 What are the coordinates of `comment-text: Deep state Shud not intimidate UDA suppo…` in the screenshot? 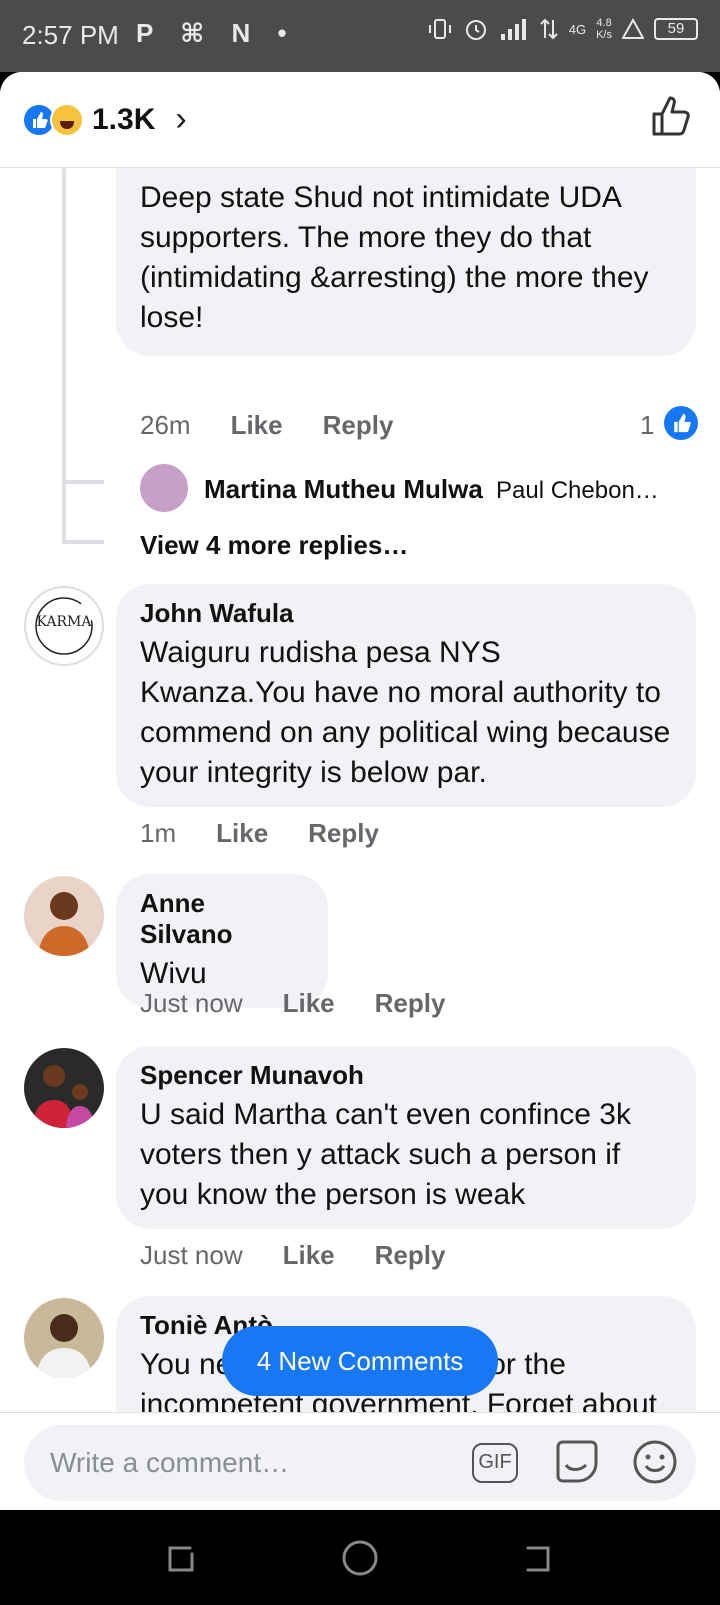 It's located at (394, 257).